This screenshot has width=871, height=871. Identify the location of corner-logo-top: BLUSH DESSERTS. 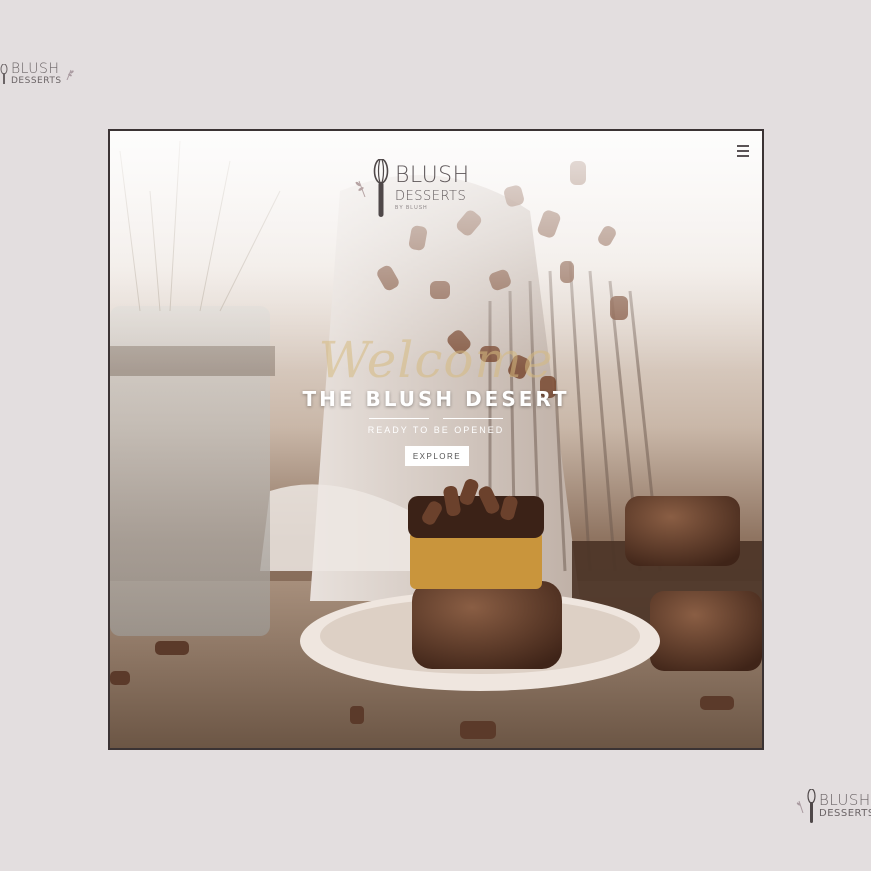
(37, 74).